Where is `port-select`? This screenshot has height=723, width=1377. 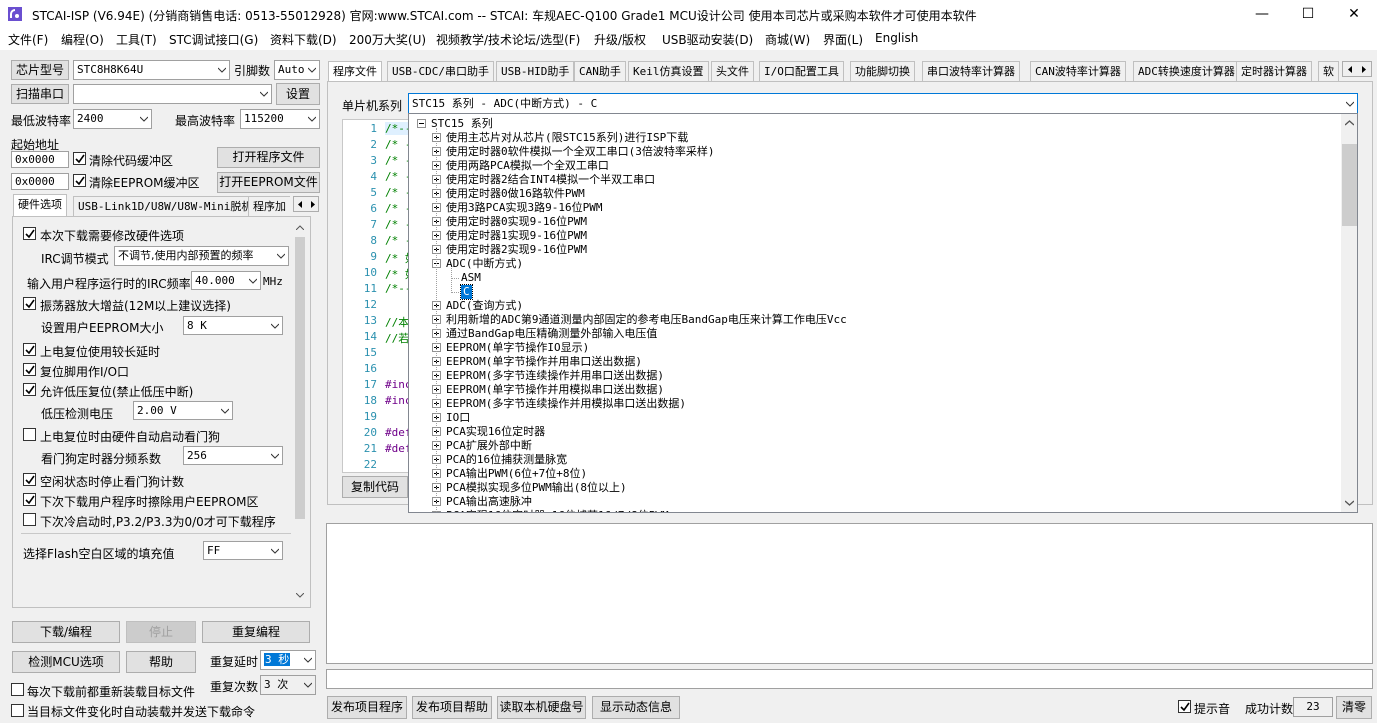
port-select is located at coordinates (172, 94).